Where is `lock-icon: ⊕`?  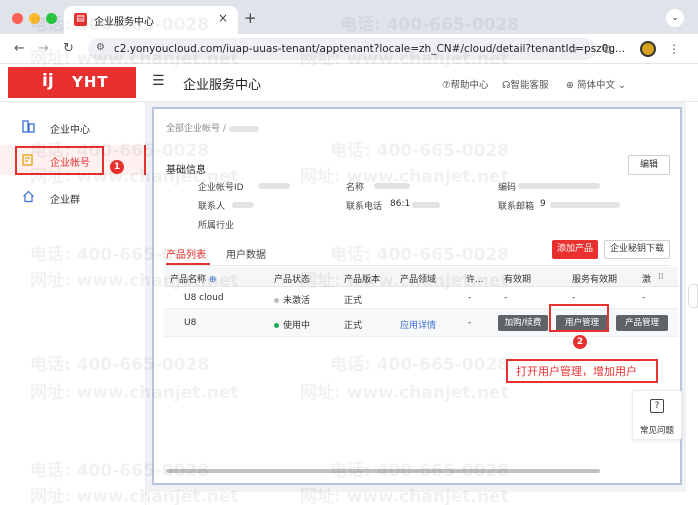
lock-icon: ⊕ is located at coordinates (213, 280).